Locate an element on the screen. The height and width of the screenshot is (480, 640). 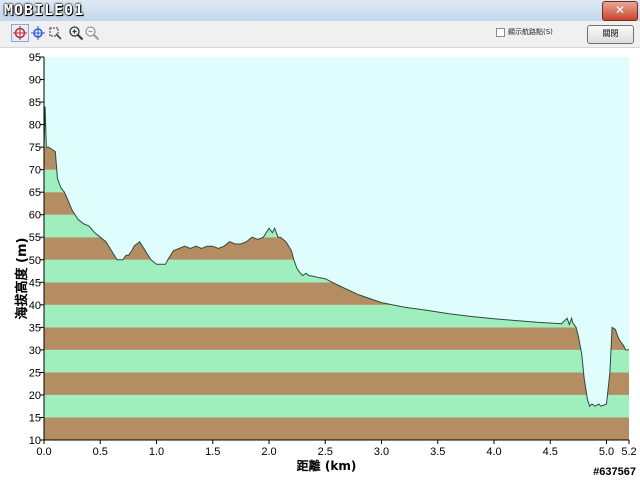
x-tick-label: 4.0 is located at coordinates (493, 452).